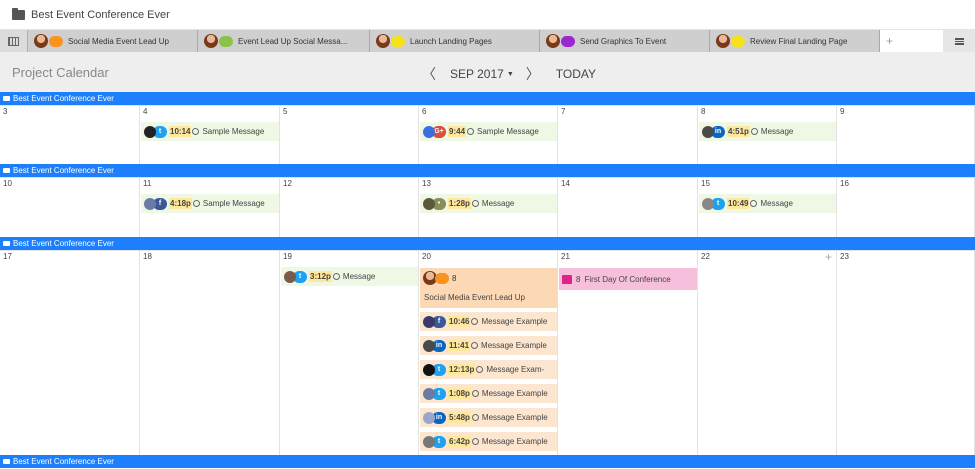  Describe the element at coordinates (628, 207) in the screenshot. I see `day-cell: 14` at that location.